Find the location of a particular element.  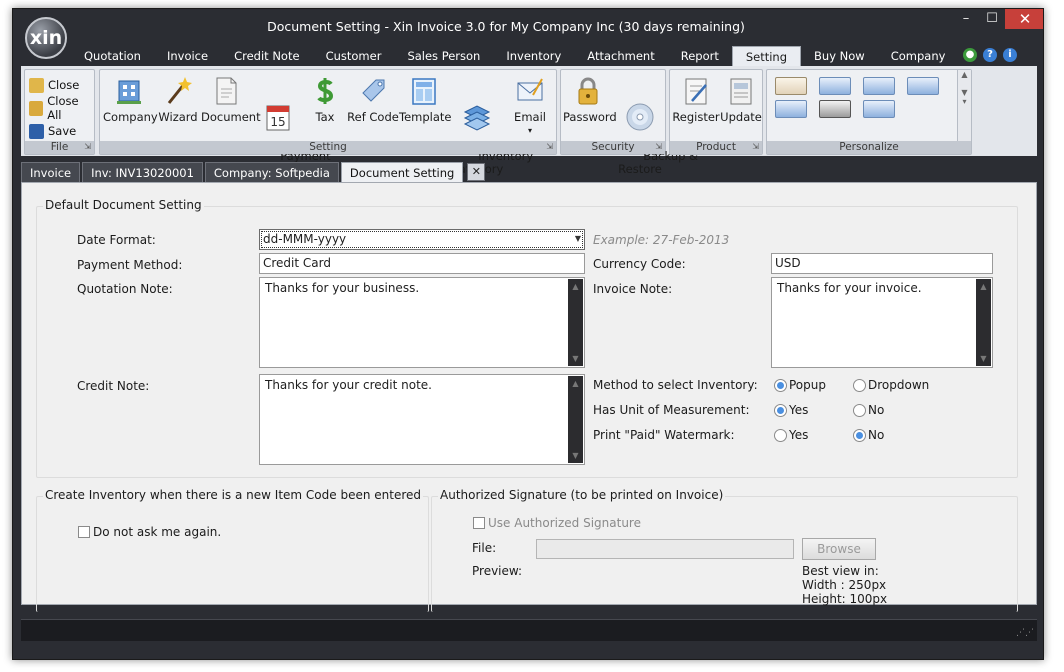

paid-watermark-label: Print "Paid" Watermark: is located at coordinates (664, 435).